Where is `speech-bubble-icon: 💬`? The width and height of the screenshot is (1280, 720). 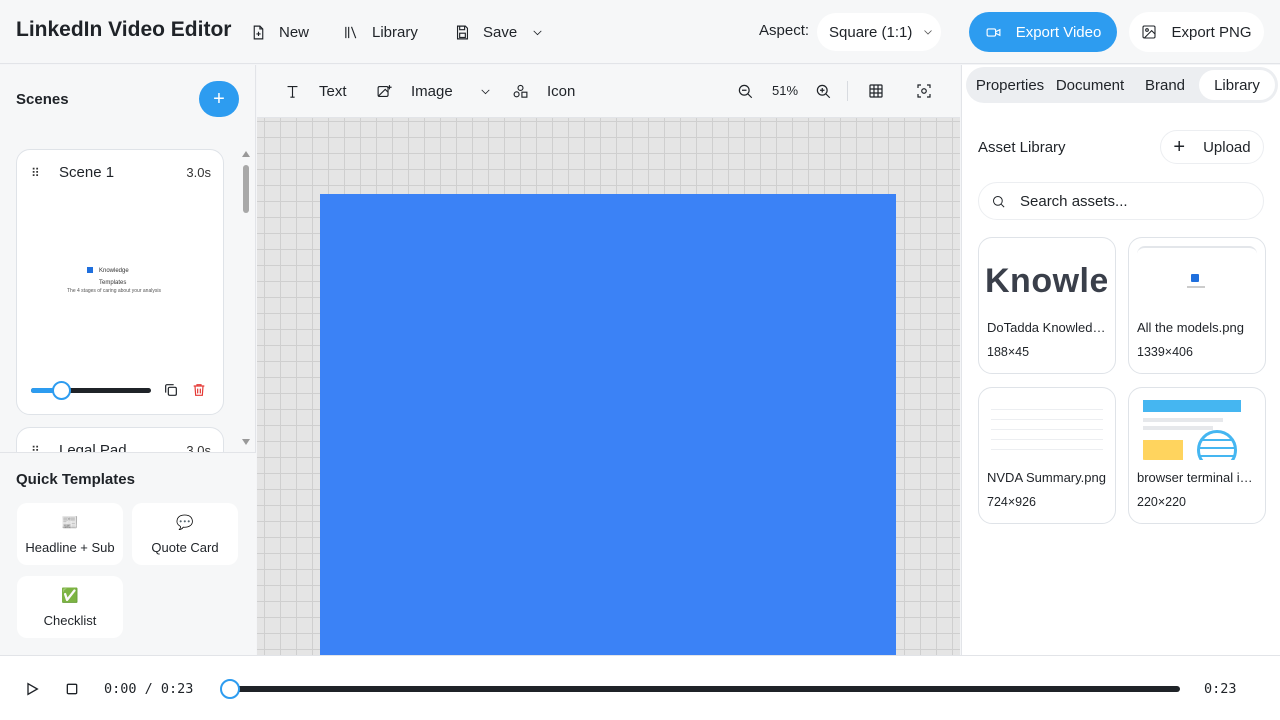 speech-bubble-icon: 💬 is located at coordinates (185, 521).